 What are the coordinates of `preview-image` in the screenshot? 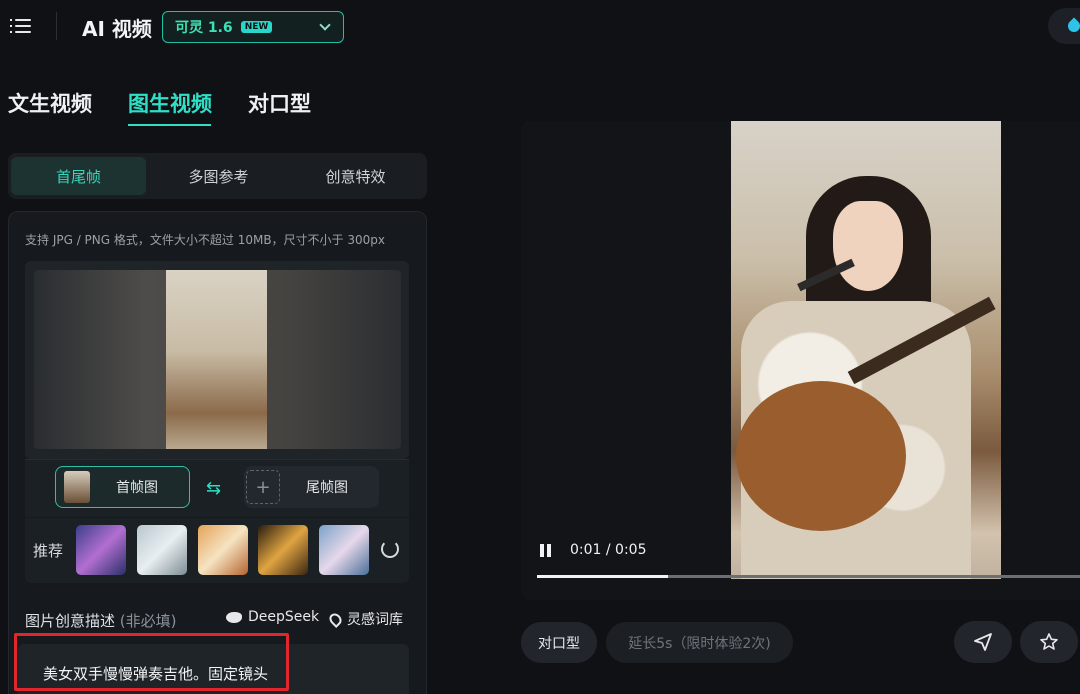 It's located at (216, 359).